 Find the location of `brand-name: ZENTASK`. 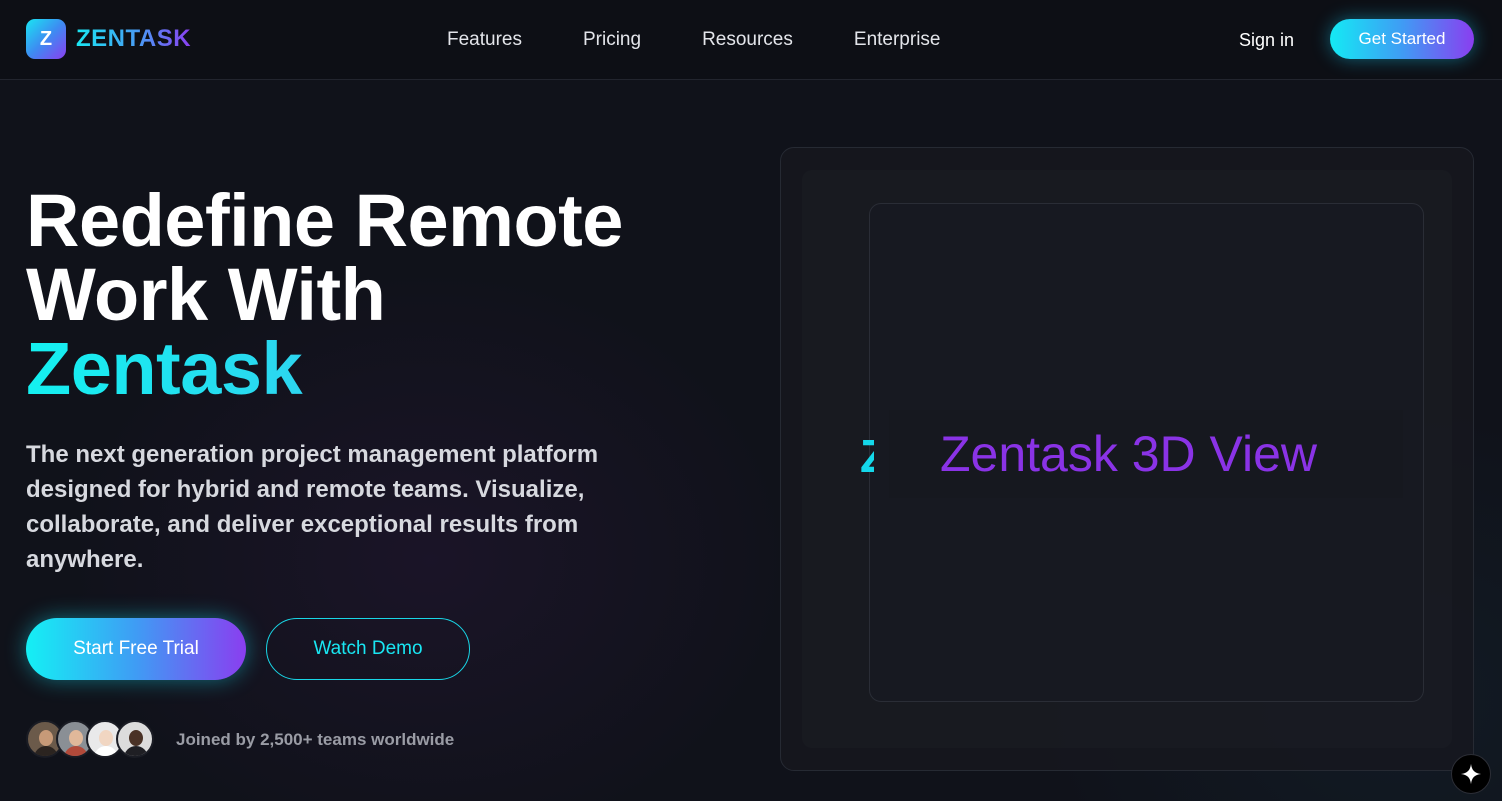

brand-name: ZENTASK is located at coordinates (133, 39).